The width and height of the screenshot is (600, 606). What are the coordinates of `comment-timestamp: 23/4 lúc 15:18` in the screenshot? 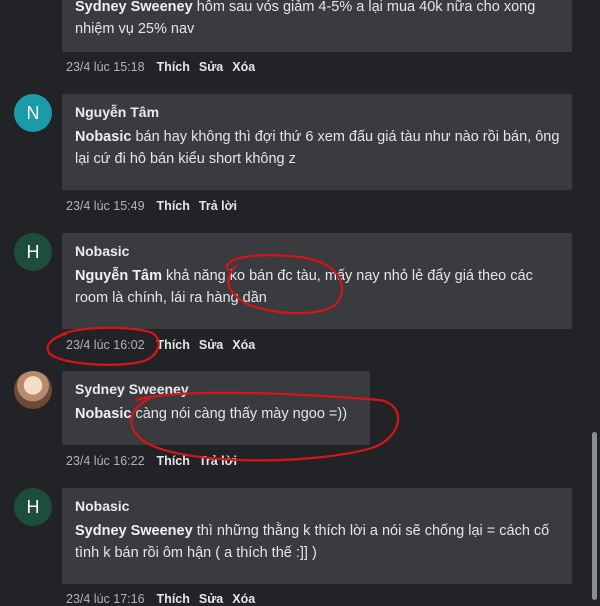 It's located at (105, 67).